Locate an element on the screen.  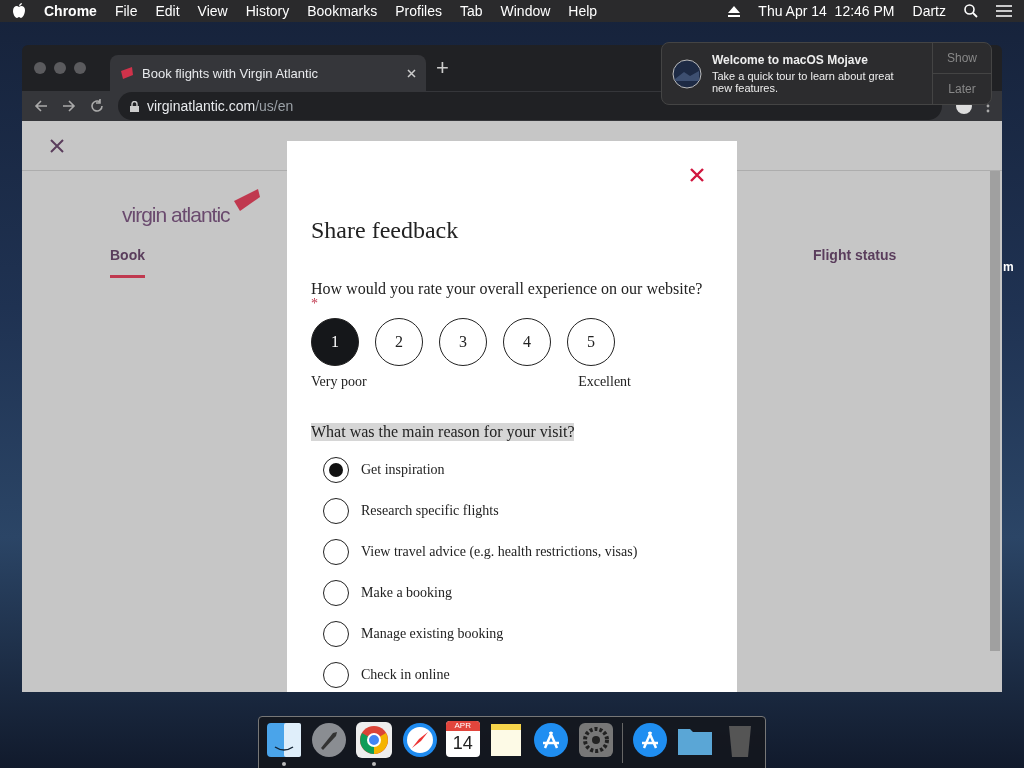
rating-button: 1 is located at coordinates (335, 342).